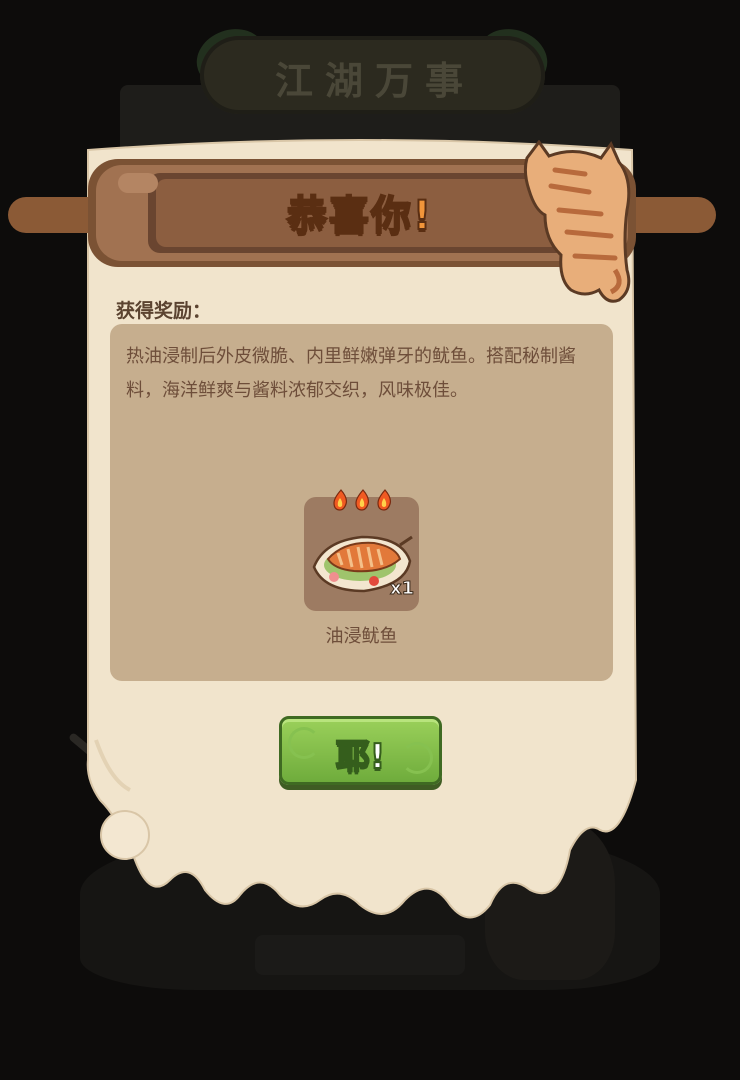 Image resolution: width=740 pixels, height=1080 pixels. What do you see at coordinates (361, 636) in the screenshot?
I see `reward-item-name: 油浸鱿鱼` at bounding box center [361, 636].